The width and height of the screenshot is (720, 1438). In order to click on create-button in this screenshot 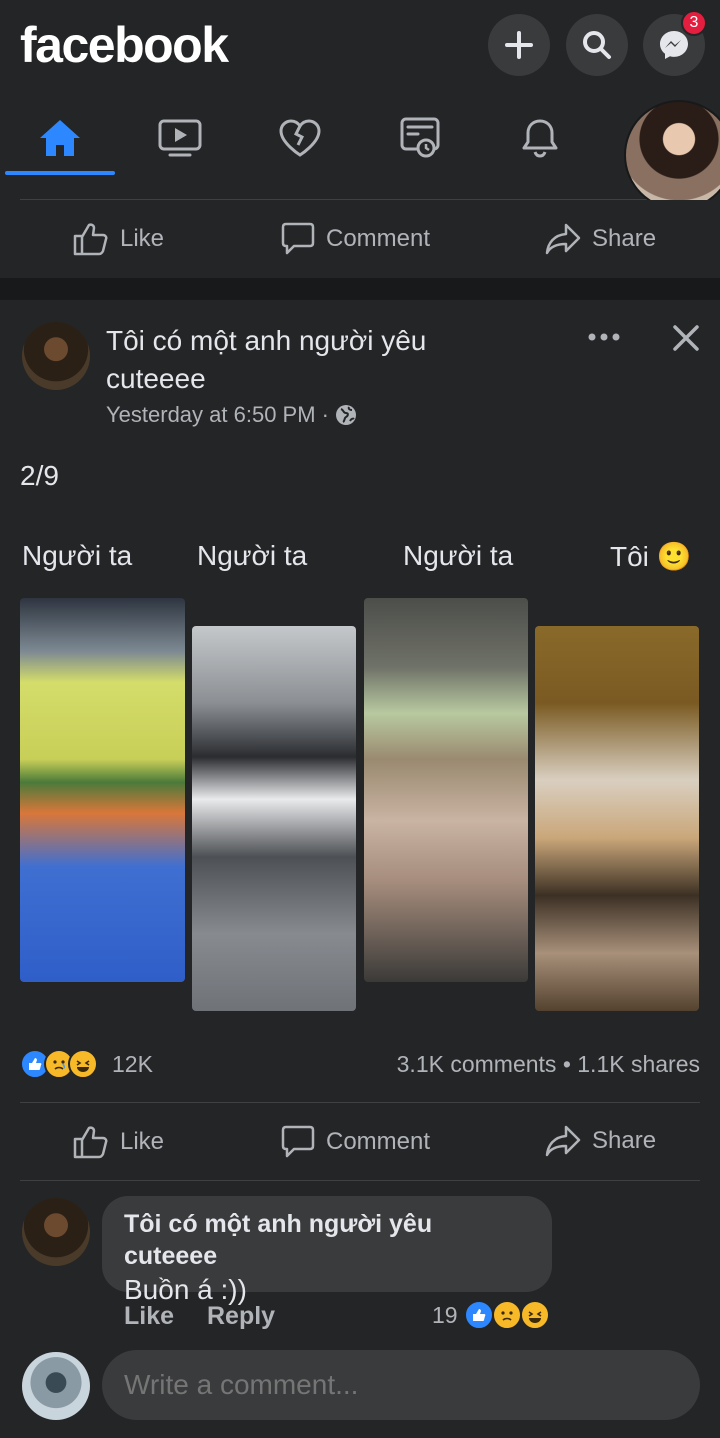, I will do `click(519, 45)`.